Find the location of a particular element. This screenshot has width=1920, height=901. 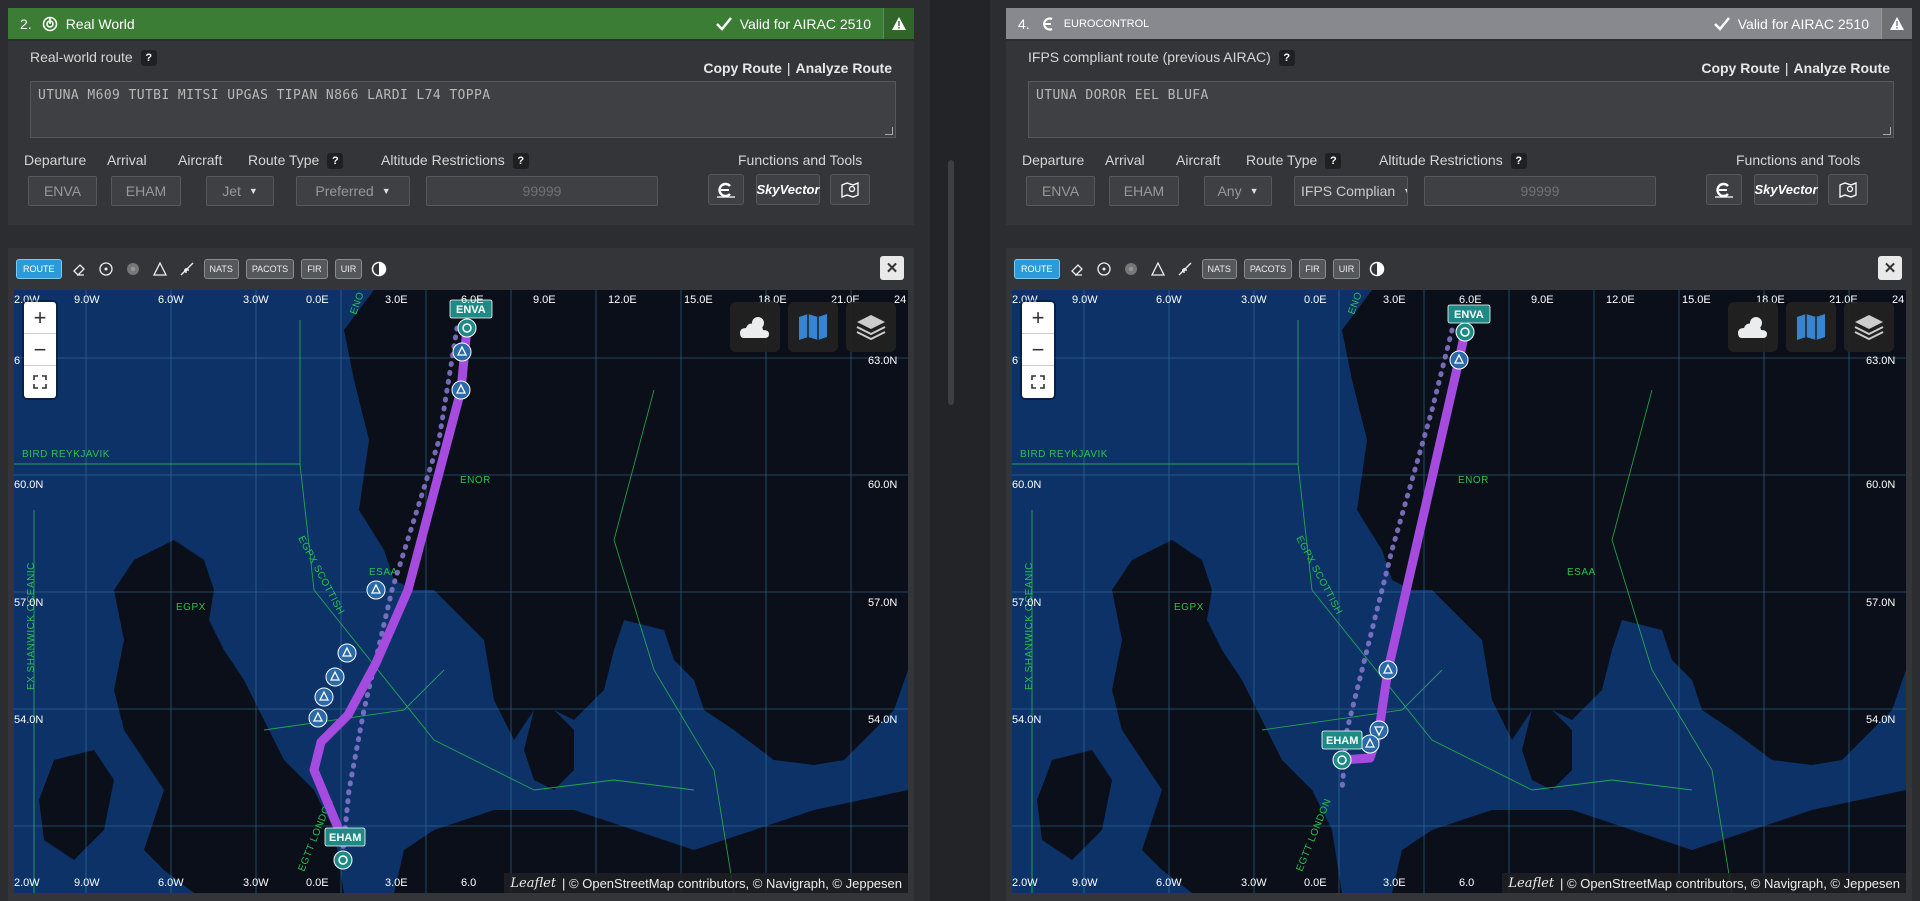

svg-text: 3.0W is located at coordinates (256, 300).